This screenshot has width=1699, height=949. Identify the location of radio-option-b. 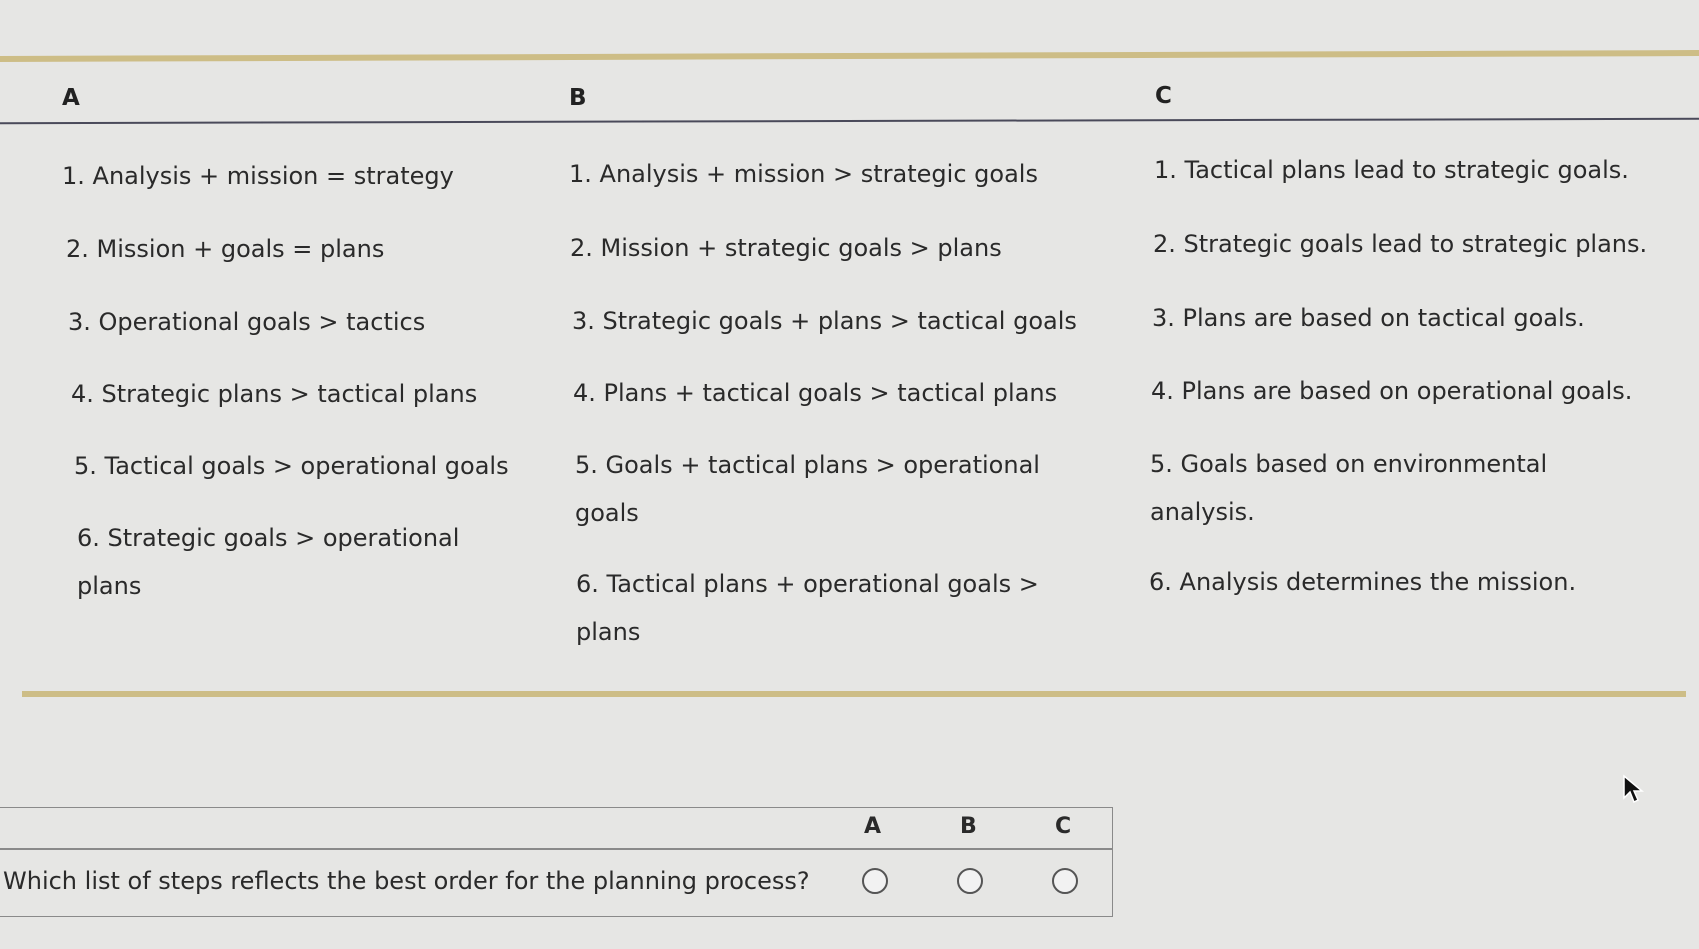
(970, 881).